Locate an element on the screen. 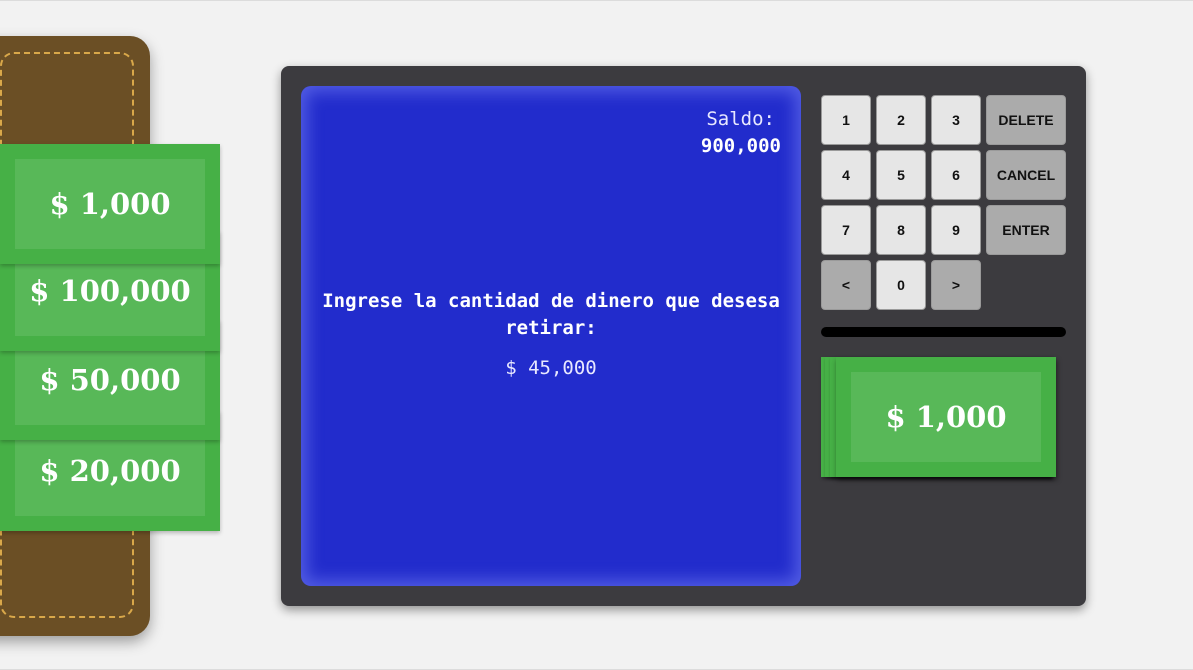  cash-slot is located at coordinates (943, 332).